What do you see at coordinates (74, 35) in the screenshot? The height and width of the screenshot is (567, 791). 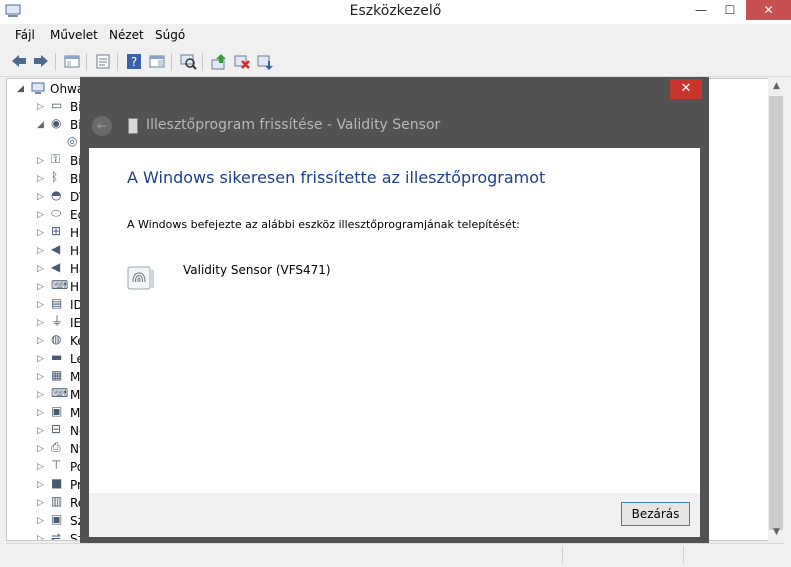 I see `menu-action: Művelet` at bounding box center [74, 35].